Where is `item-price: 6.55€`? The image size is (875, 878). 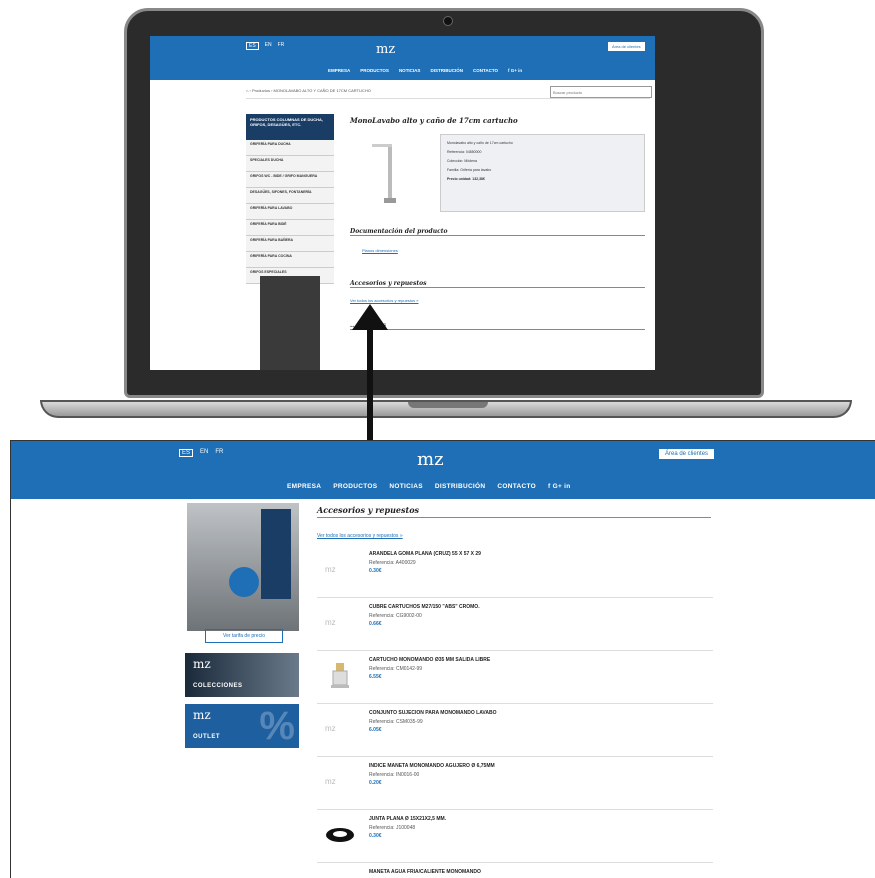 item-price: 6.55€ is located at coordinates (375, 677).